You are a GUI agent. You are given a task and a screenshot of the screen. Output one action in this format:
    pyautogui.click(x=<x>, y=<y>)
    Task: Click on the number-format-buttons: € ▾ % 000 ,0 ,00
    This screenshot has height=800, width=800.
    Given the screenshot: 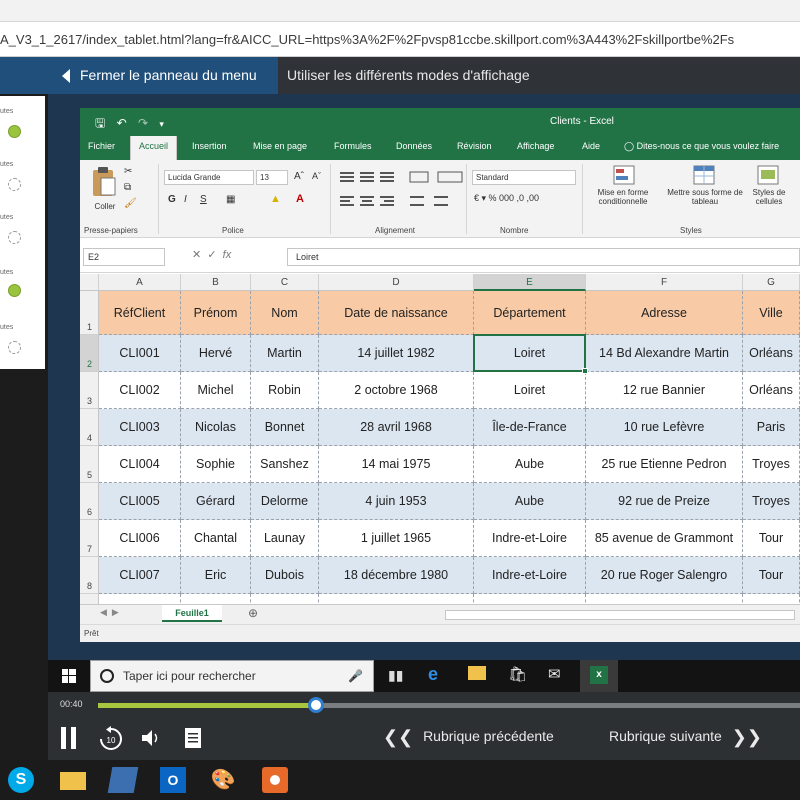 What is the action you would take?
    pyautogui.click(x=506, y=198)
    